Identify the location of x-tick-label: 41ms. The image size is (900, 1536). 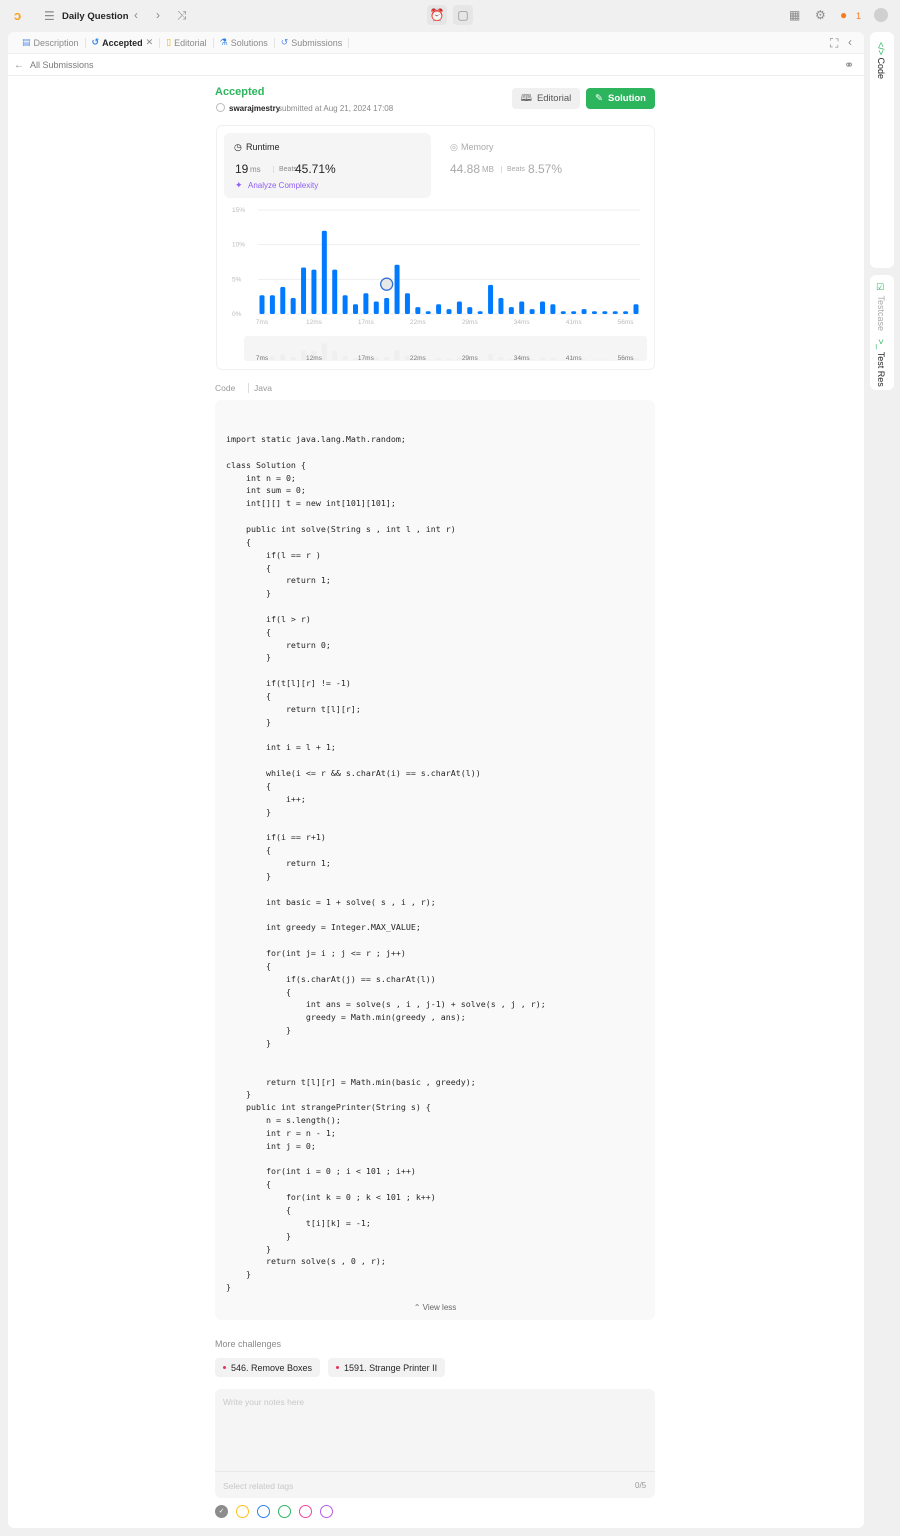
(574, 322).